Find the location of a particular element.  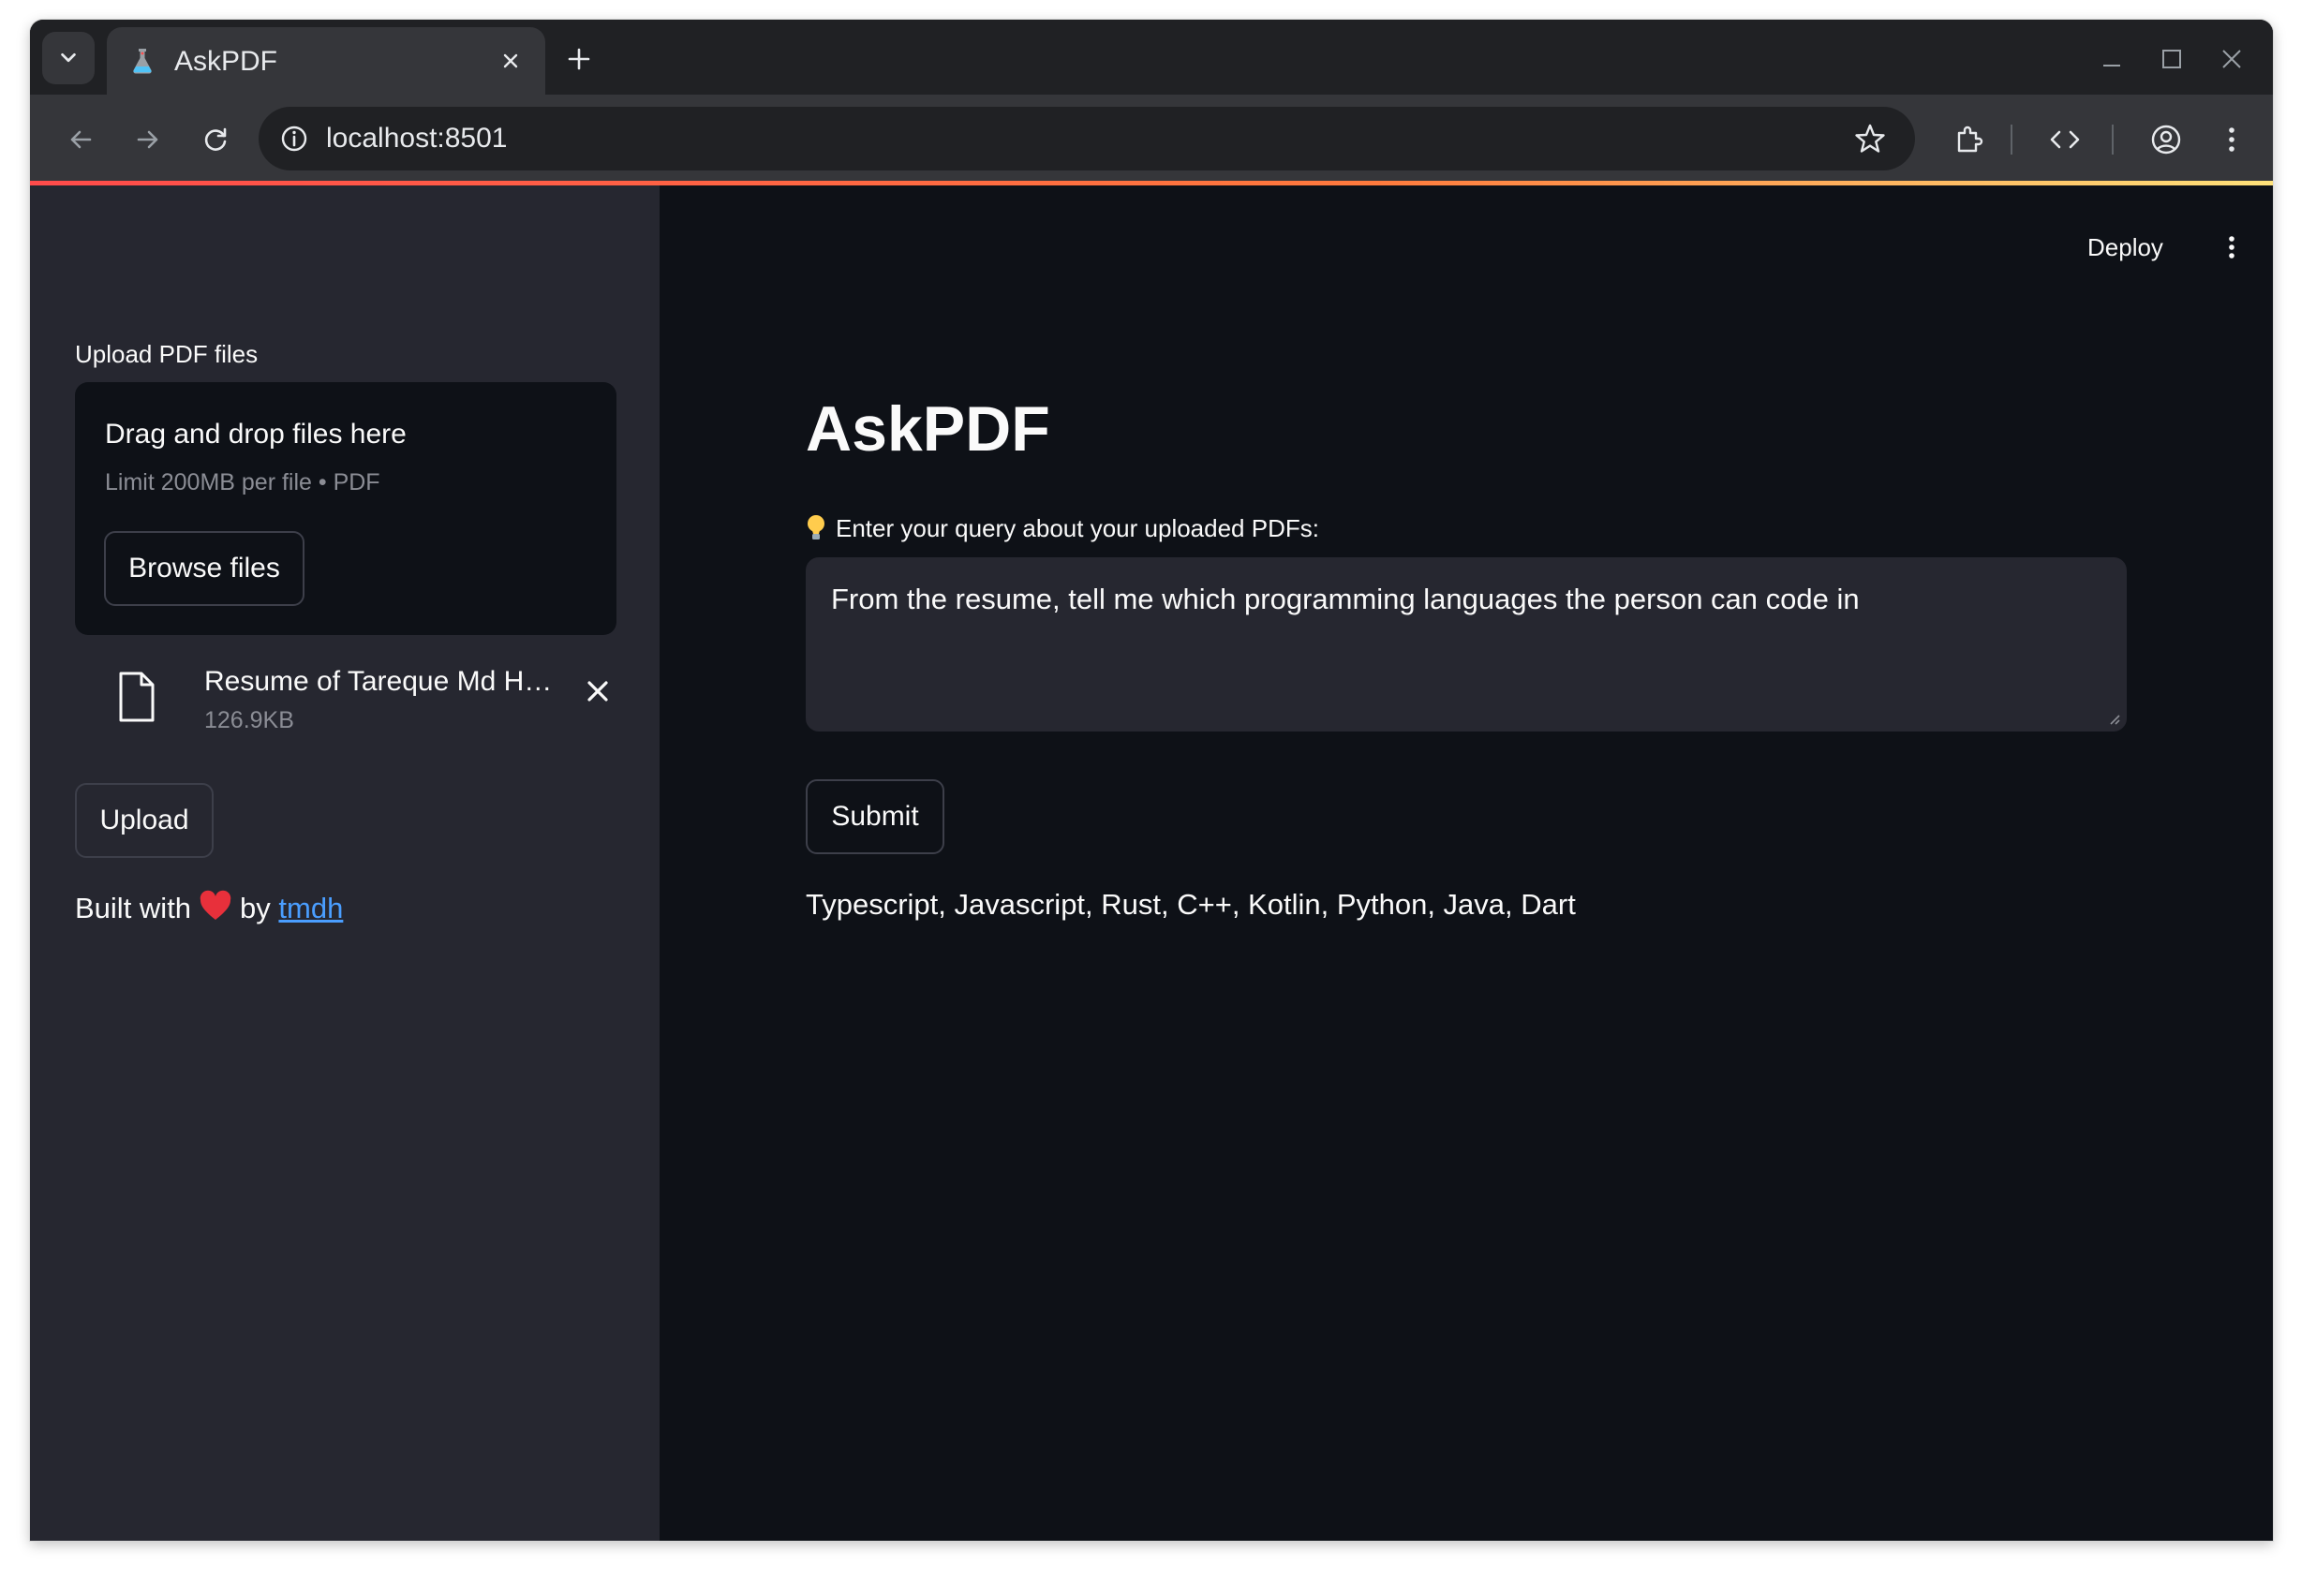

tab-askpdf: AskPDF is located at coordinates (326, 61).